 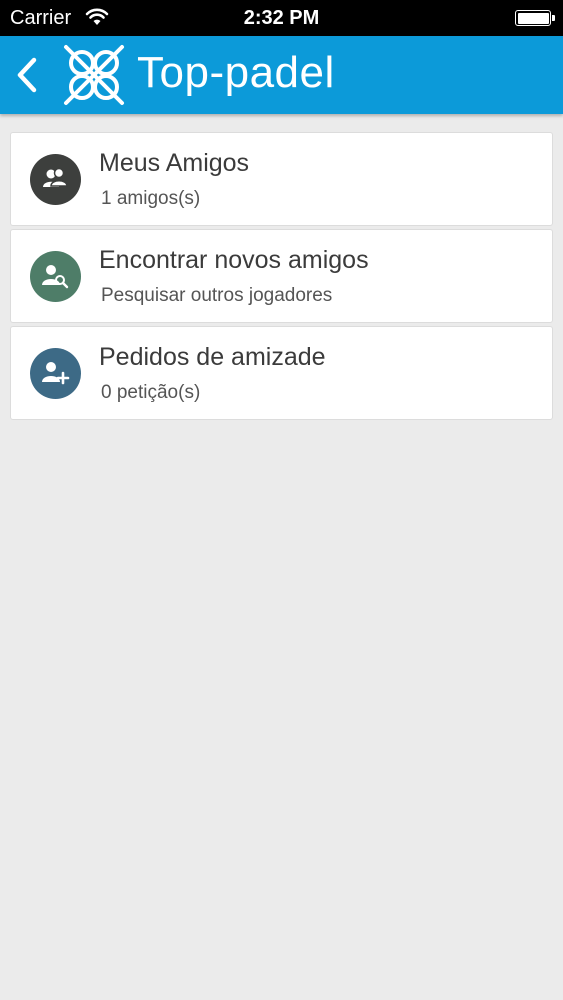 I want to click on app-header: Top-padel, so click(x=281, y=75).